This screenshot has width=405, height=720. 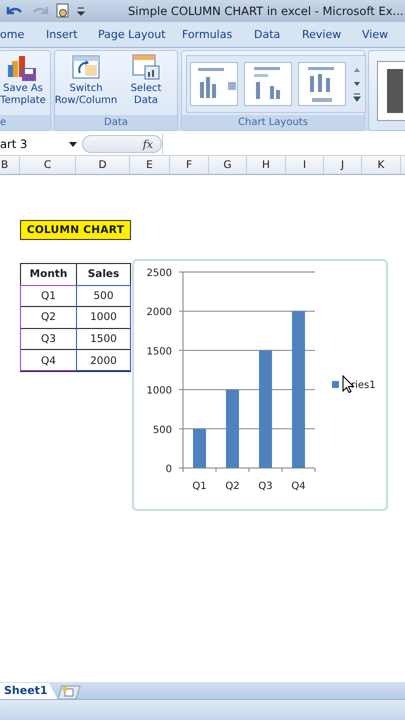 I want to click on column-header: K, so click(x=381, y=165).